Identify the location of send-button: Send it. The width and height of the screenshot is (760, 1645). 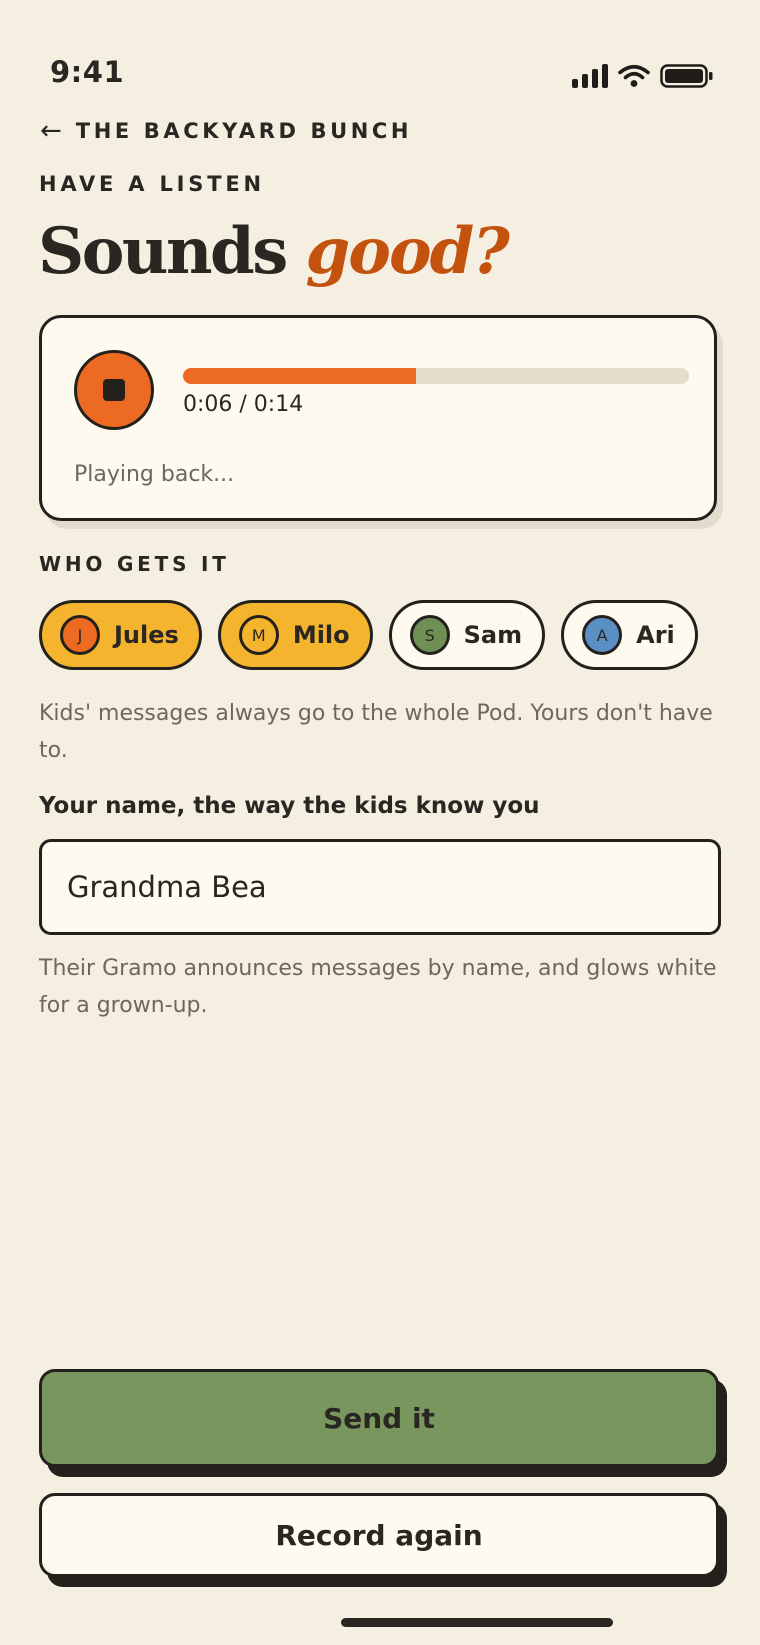
(379, 1418).